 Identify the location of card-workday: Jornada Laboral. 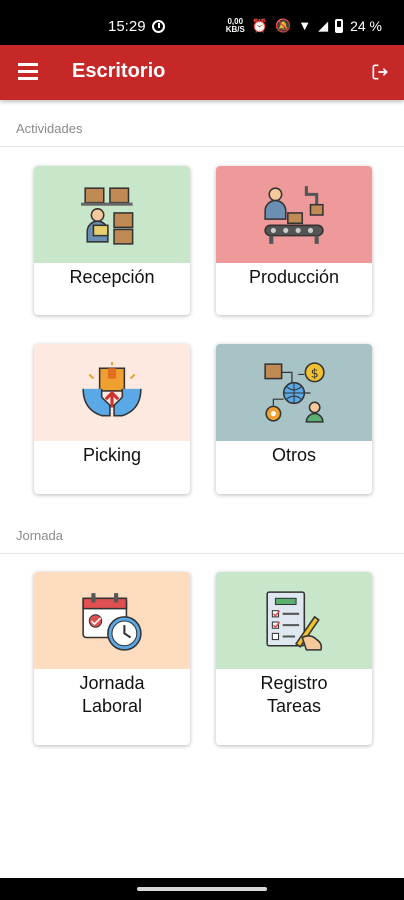
(112, 658).